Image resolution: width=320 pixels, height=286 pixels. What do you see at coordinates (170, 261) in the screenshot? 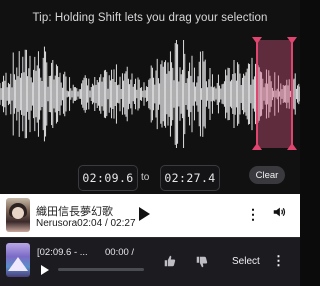
I see `thumbs-up-icon` at bounding box center [170, 261].